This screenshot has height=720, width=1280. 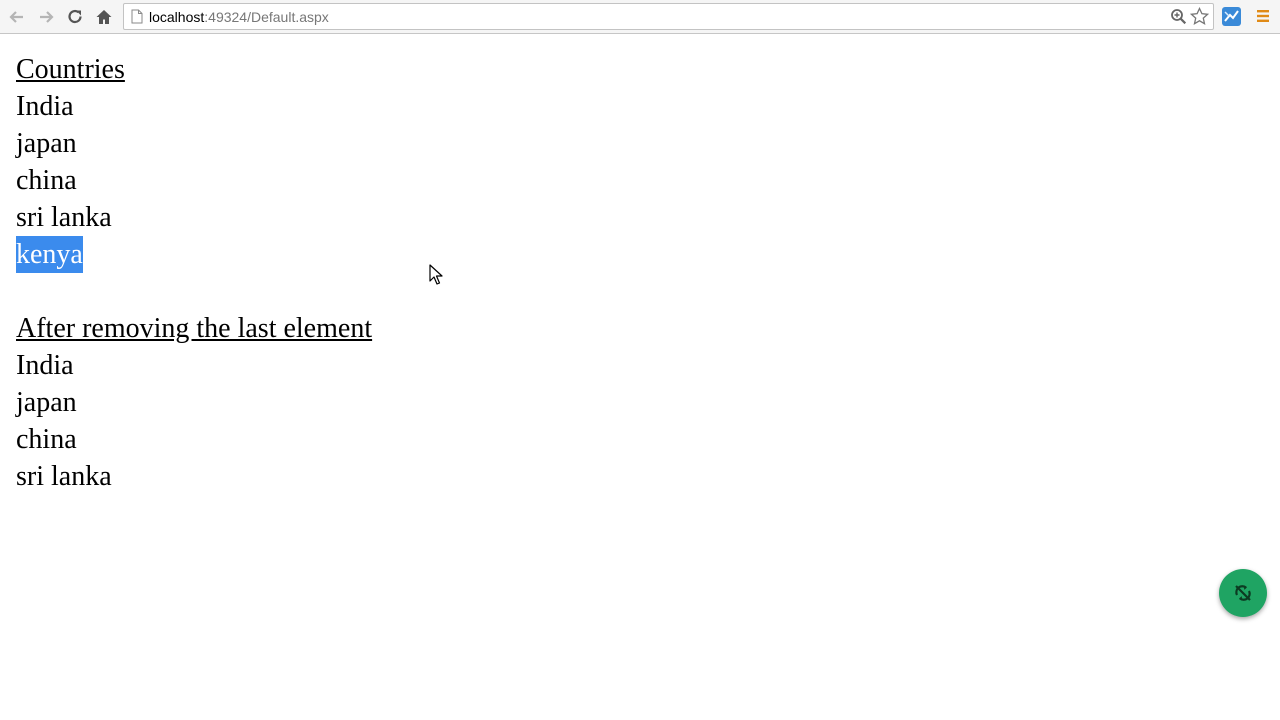 I want to click on back-button, so click(x=17, y=17).